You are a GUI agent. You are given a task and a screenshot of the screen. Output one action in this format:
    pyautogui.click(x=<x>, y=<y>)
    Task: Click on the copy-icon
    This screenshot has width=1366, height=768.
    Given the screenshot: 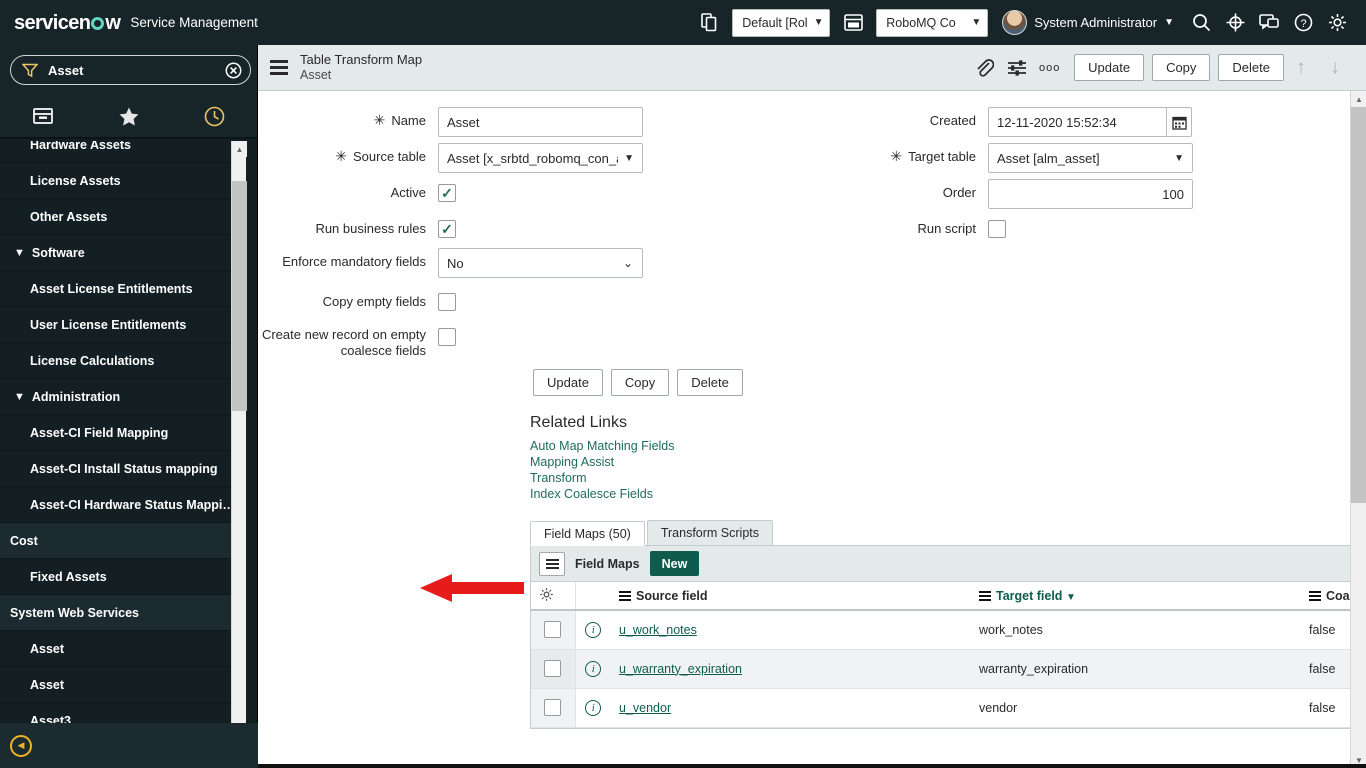 What is the action you would take?
    pyautogui.click(x=709, y=22)
    